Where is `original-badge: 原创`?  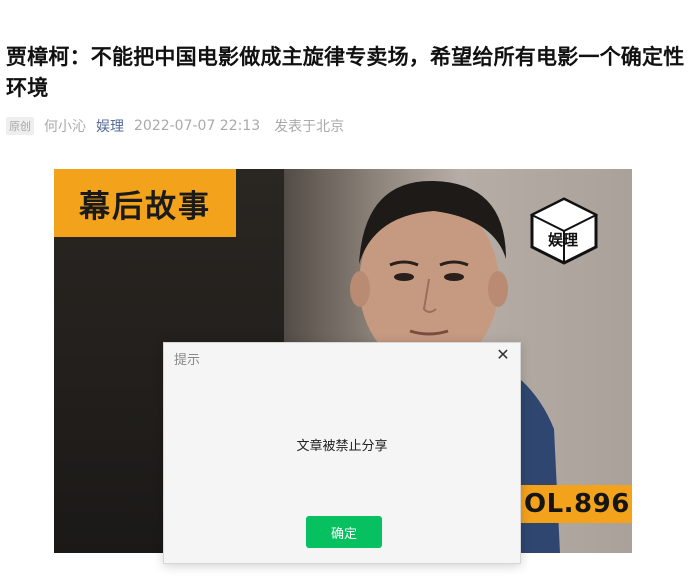
original-badge: 原创 is located at coordinates (20, 126).